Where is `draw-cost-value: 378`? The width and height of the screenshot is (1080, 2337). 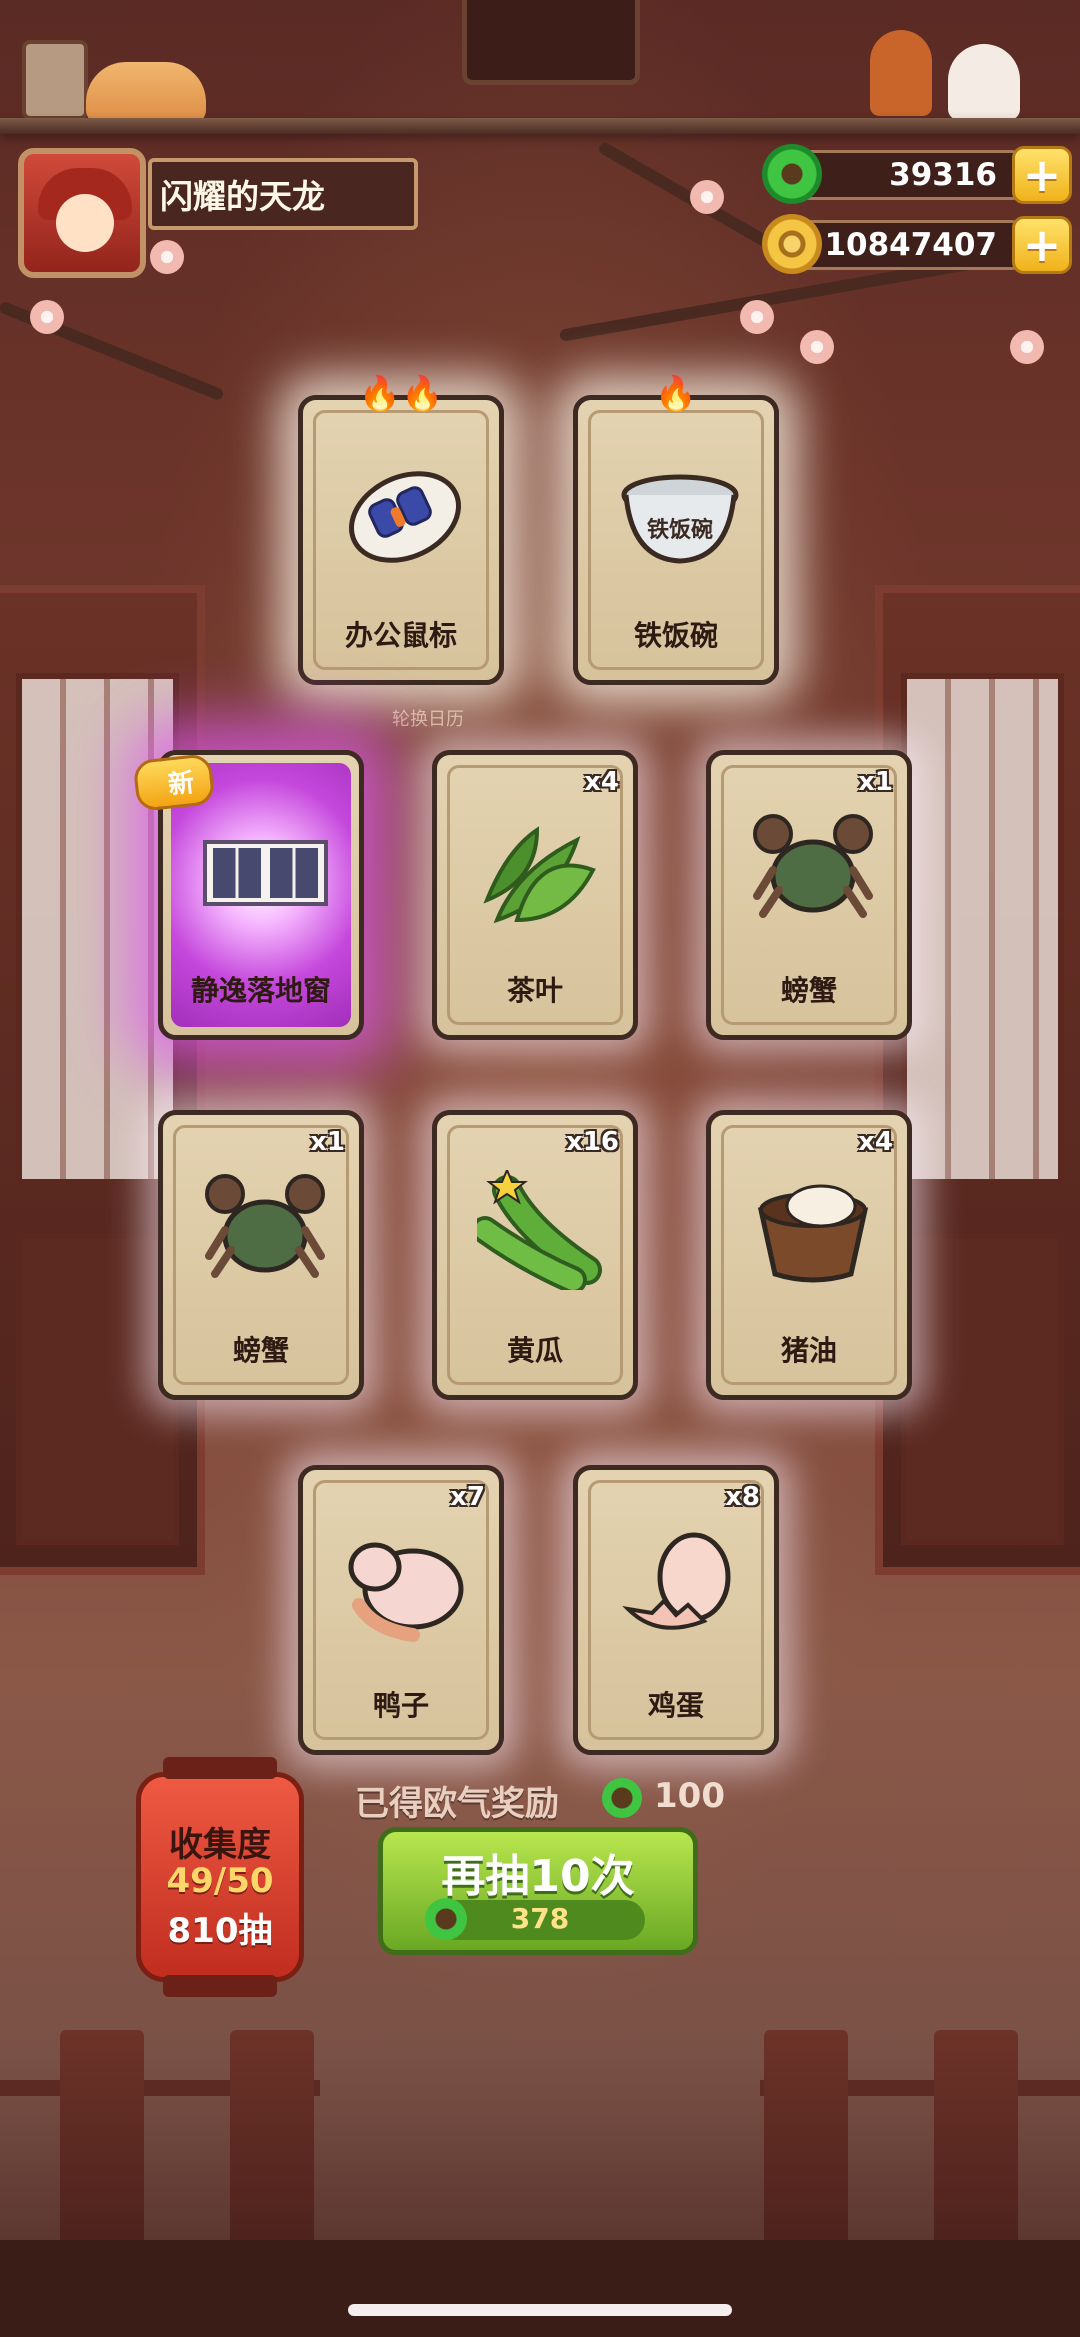
draw-cost-value: 378 is located at coordinates (540, 1918).